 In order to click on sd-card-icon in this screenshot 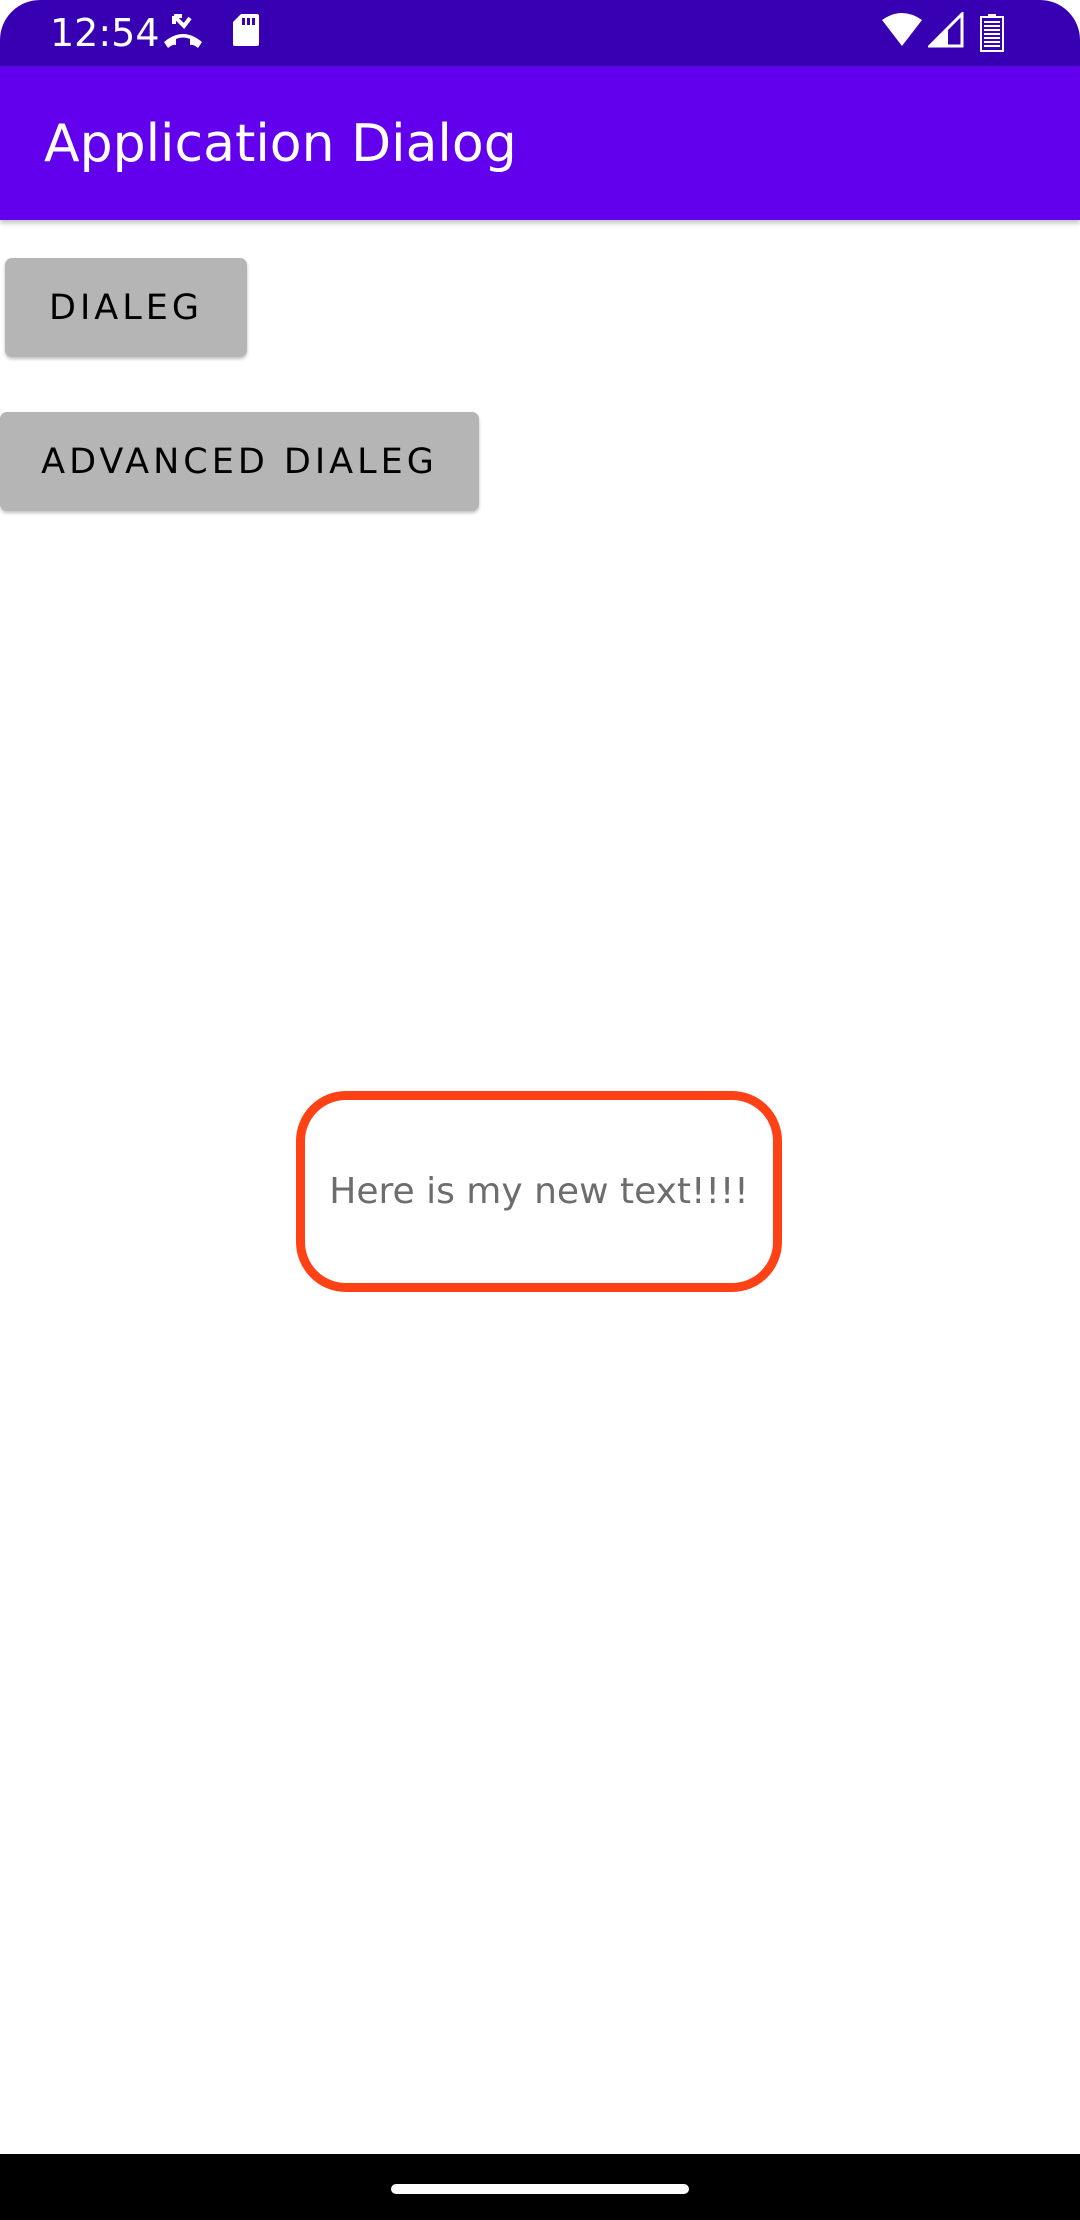, I will do `click(245, 32)`.